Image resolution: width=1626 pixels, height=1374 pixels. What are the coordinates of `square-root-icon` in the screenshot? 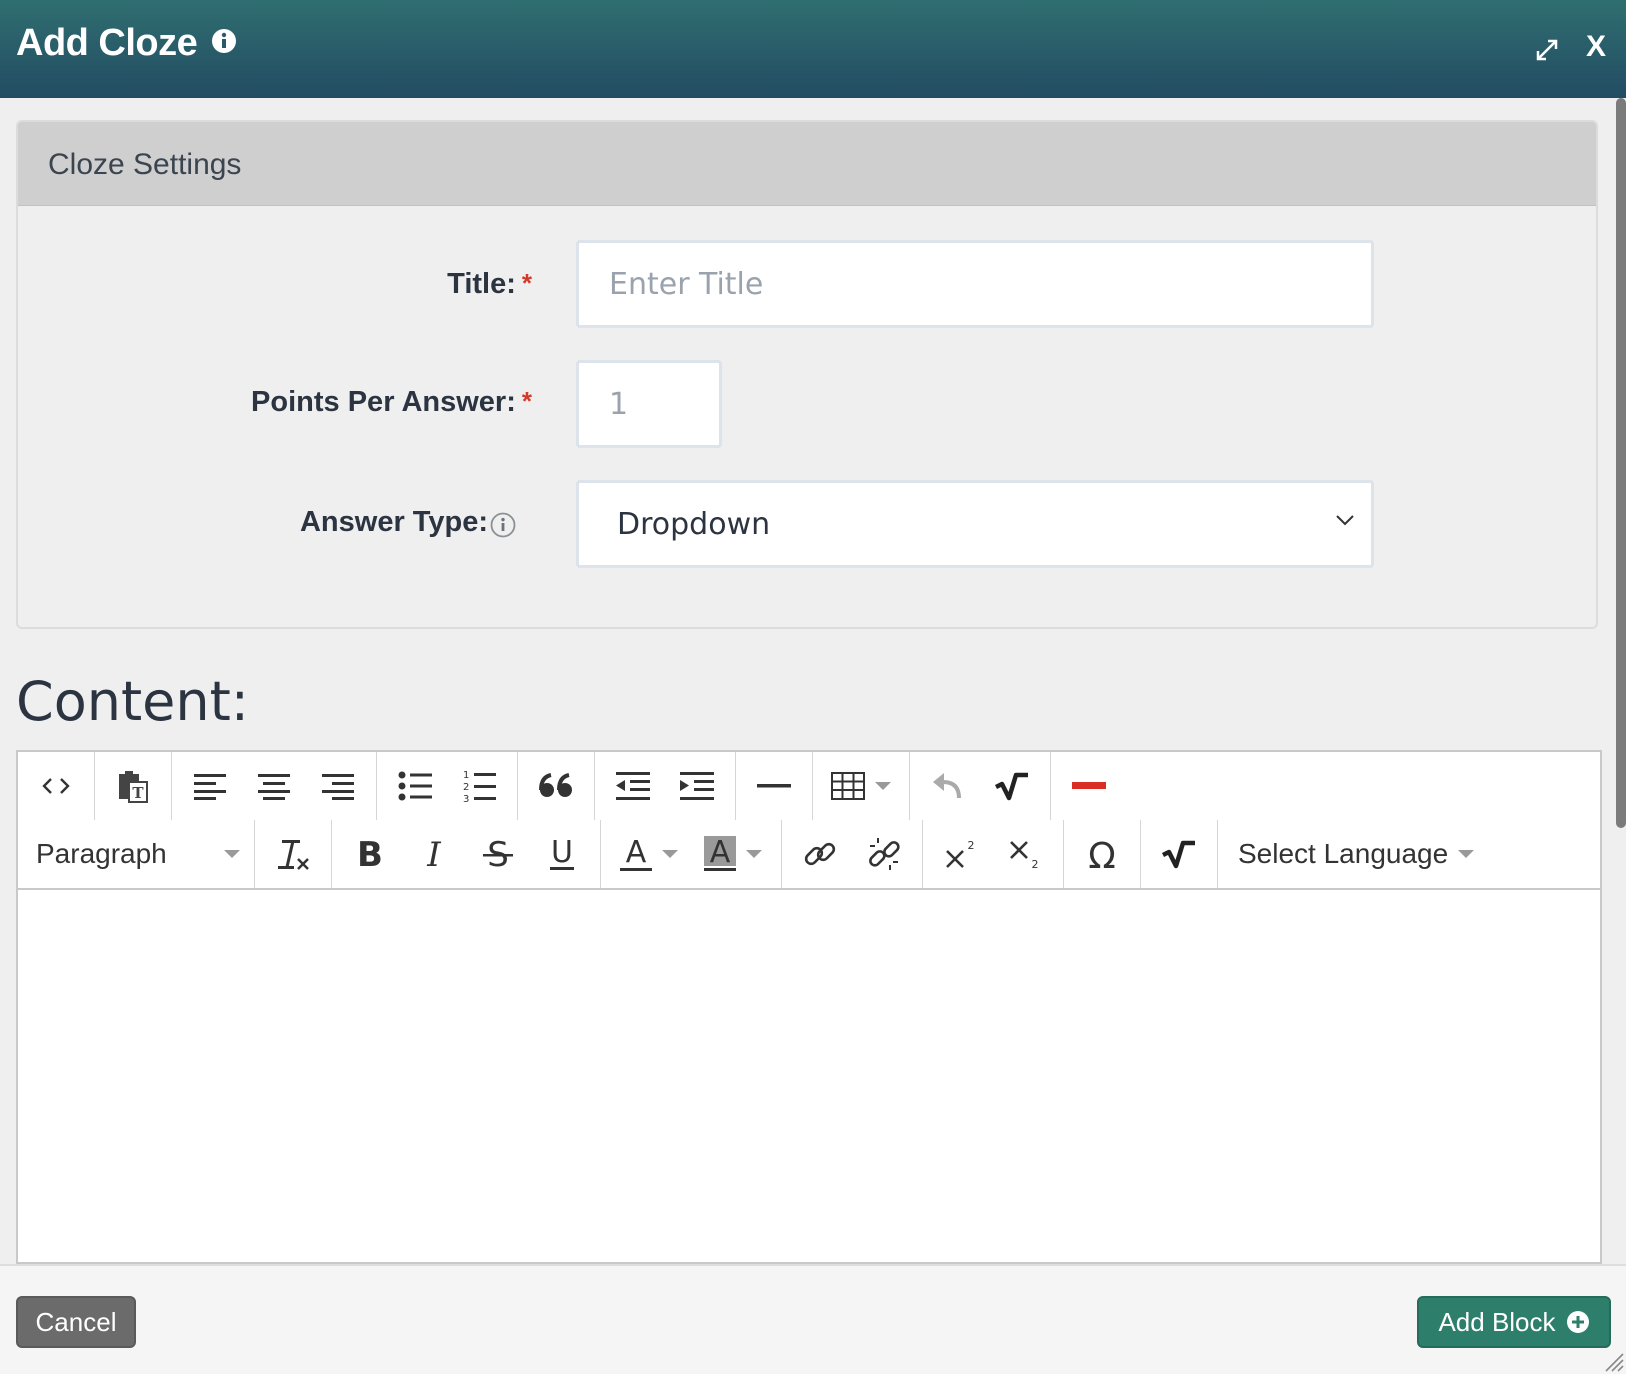 It's located at (1178, 854).